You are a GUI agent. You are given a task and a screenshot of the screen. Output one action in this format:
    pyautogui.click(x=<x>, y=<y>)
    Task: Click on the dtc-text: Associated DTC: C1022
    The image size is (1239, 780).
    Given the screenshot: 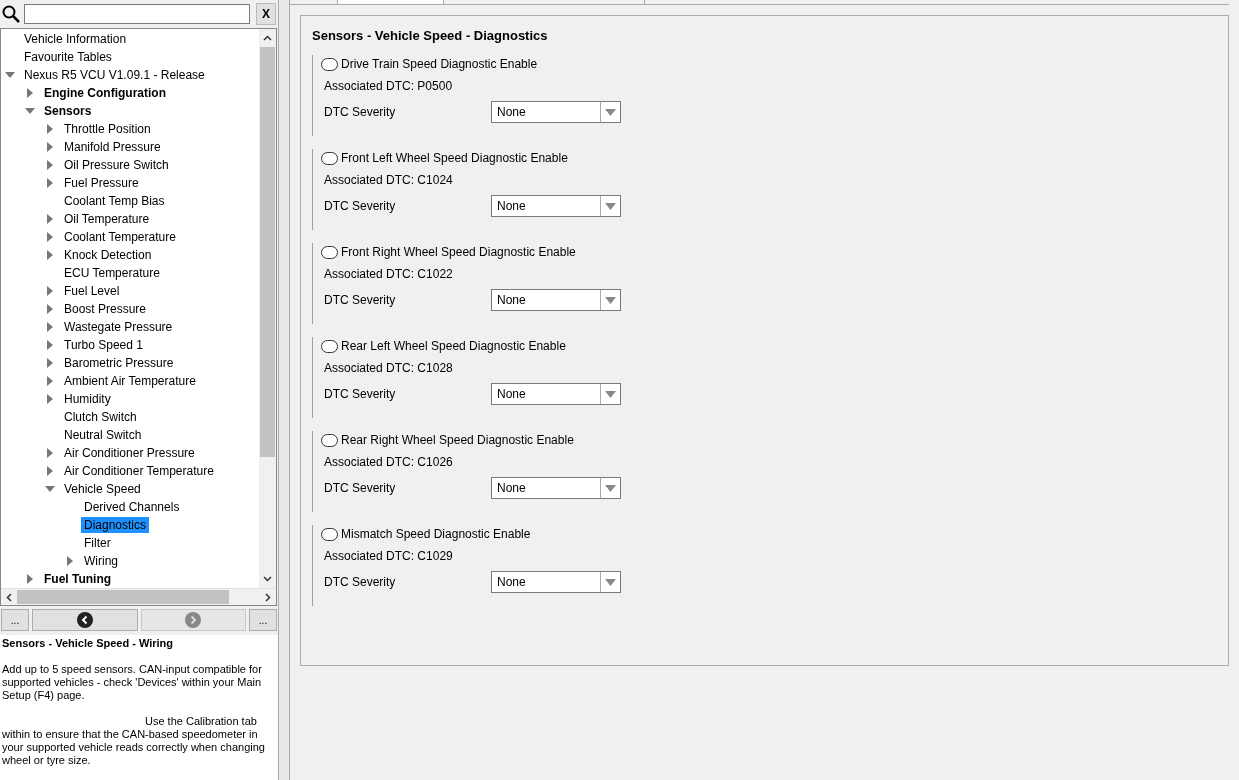 What is the action you would take?
    pyautogui.click(x=389, y=274)
    